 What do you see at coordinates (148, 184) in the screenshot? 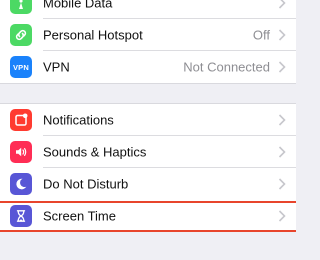
I see `settings-row-do-not-disturb: Do Not Disturb` at bounding box center [148, 184].